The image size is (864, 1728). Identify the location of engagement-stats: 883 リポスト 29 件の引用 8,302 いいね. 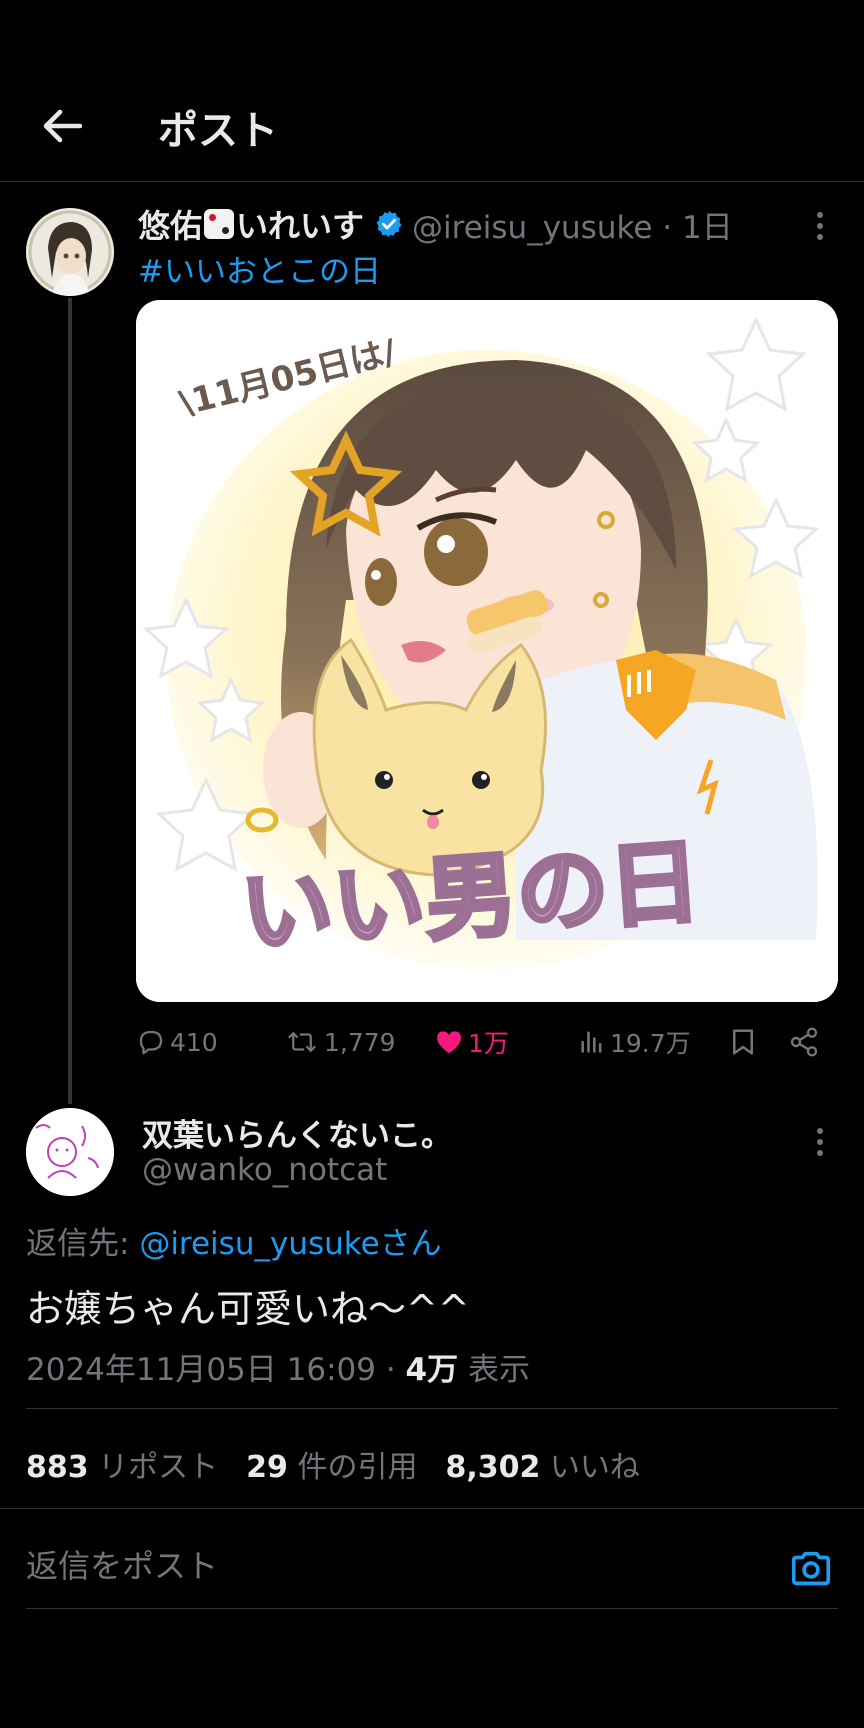
(333, 1464).